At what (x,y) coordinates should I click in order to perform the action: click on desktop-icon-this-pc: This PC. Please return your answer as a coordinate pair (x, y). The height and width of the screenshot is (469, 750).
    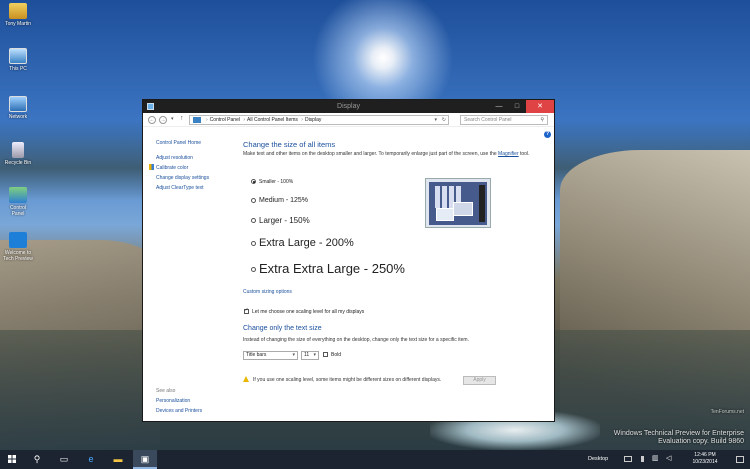
    Looking at the image, I should click on (18, 60).